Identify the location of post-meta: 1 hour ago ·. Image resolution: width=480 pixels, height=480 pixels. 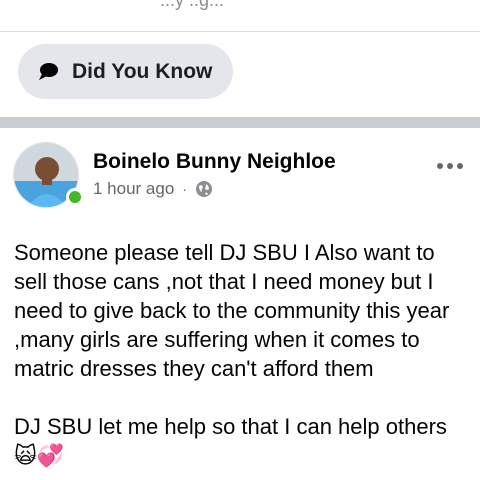
(153, 189).